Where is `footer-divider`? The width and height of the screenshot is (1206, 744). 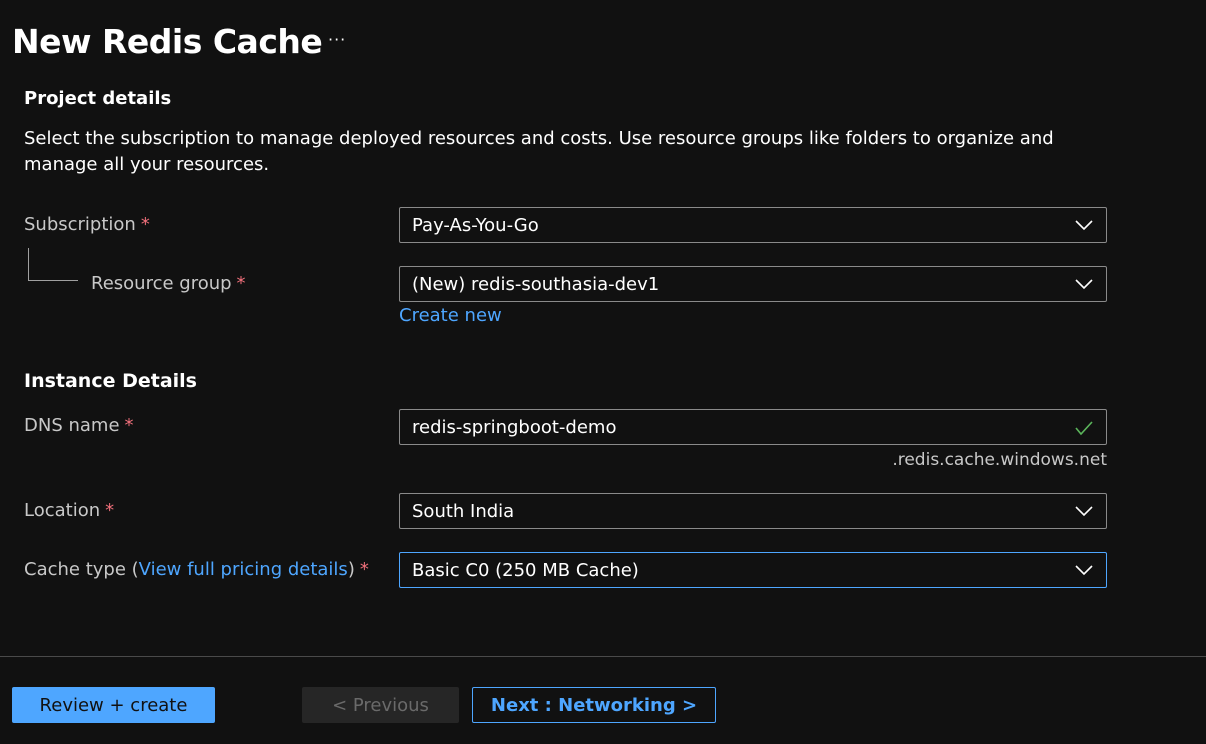 footer-divider is located at coordinates (603, 656).